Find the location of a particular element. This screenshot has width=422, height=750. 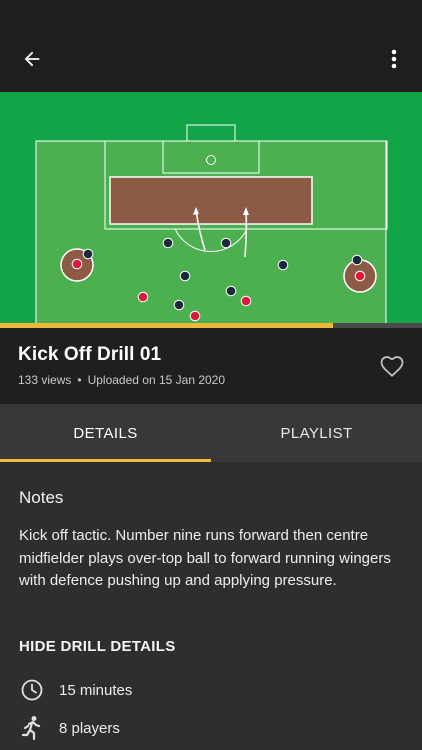

notes-heading: Notes is located at coordinates (41, 497).